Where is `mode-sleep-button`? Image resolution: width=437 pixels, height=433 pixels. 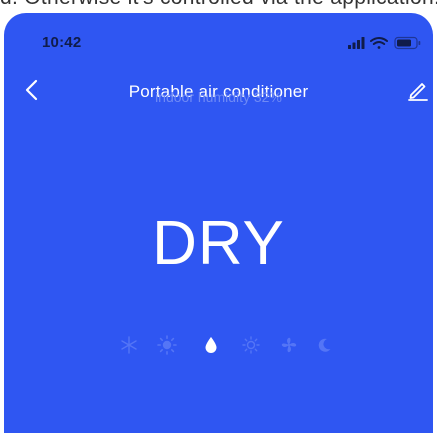
mode-sleep-button is located at coordinates (325, 345).